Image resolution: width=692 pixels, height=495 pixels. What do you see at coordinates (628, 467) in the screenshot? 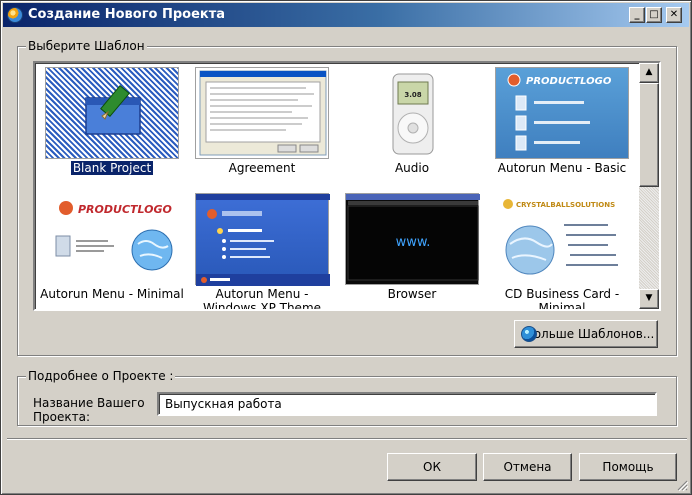
I see `help-button: Помощь` at bounding box center [628, 467].